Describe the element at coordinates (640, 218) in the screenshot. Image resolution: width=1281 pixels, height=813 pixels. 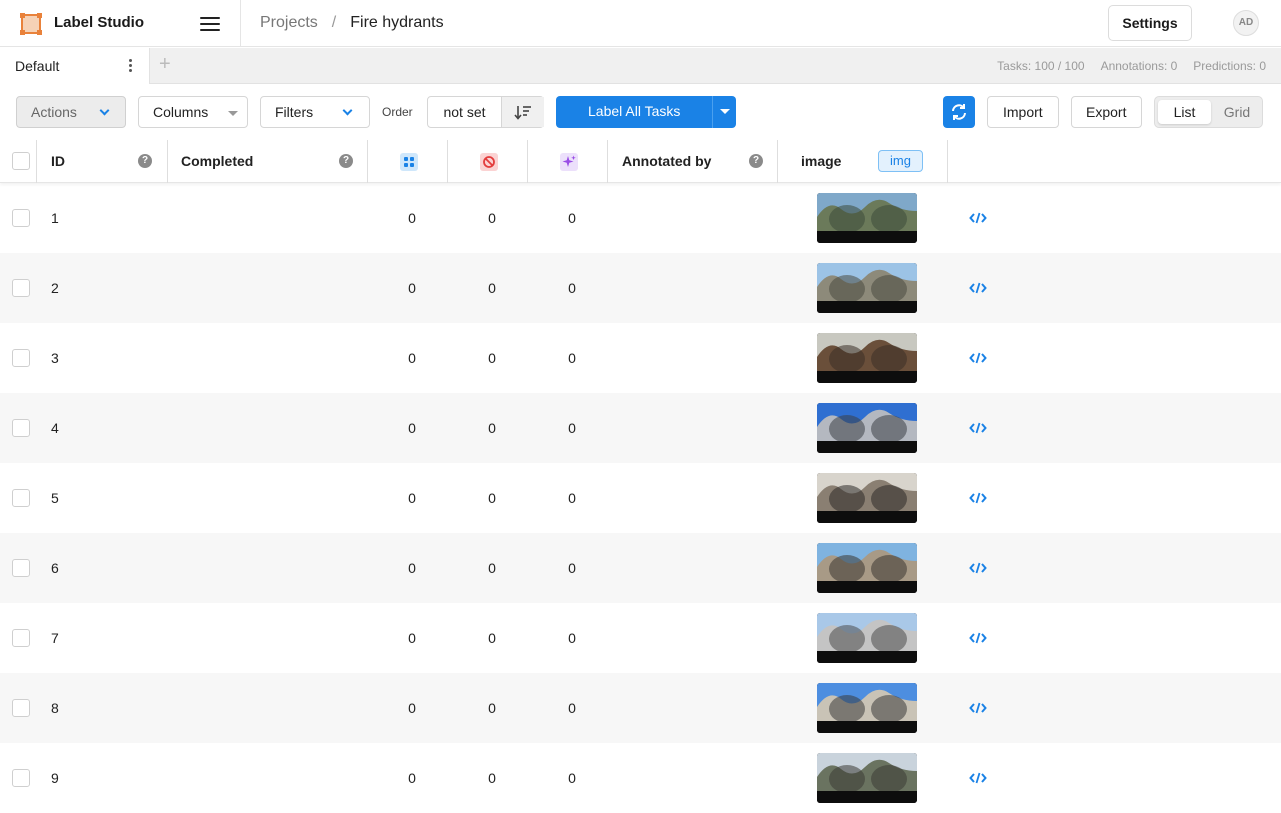
I see `table-row: 1 0 0 0` at that location.